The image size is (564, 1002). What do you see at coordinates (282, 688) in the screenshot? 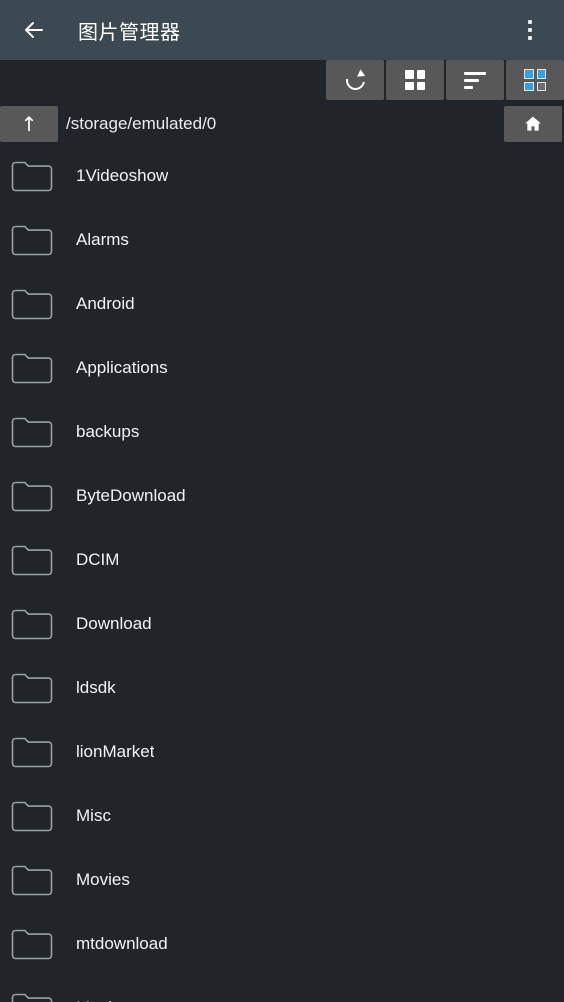
I see `list-item: ldsdk` at bounding box center [282, 688].